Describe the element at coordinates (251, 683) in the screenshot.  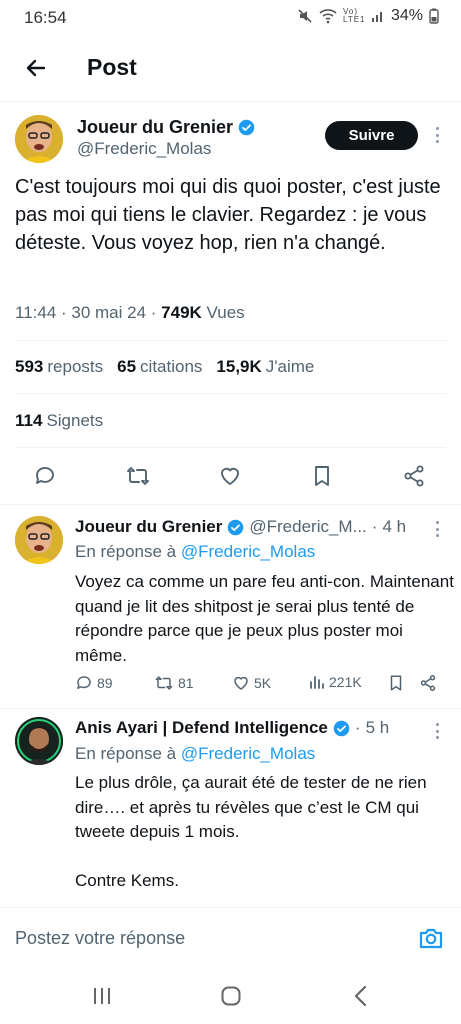
I see `like-count-button: 5K` at that location.